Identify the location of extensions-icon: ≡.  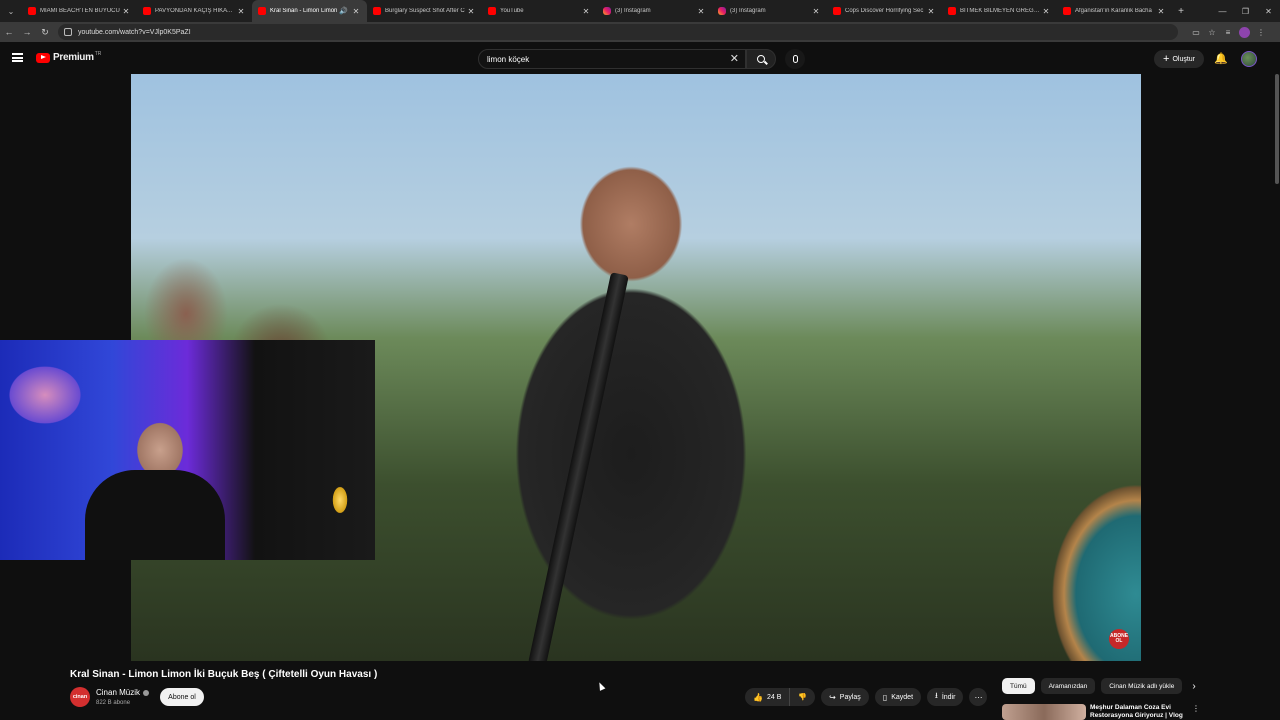
(1228, 32).